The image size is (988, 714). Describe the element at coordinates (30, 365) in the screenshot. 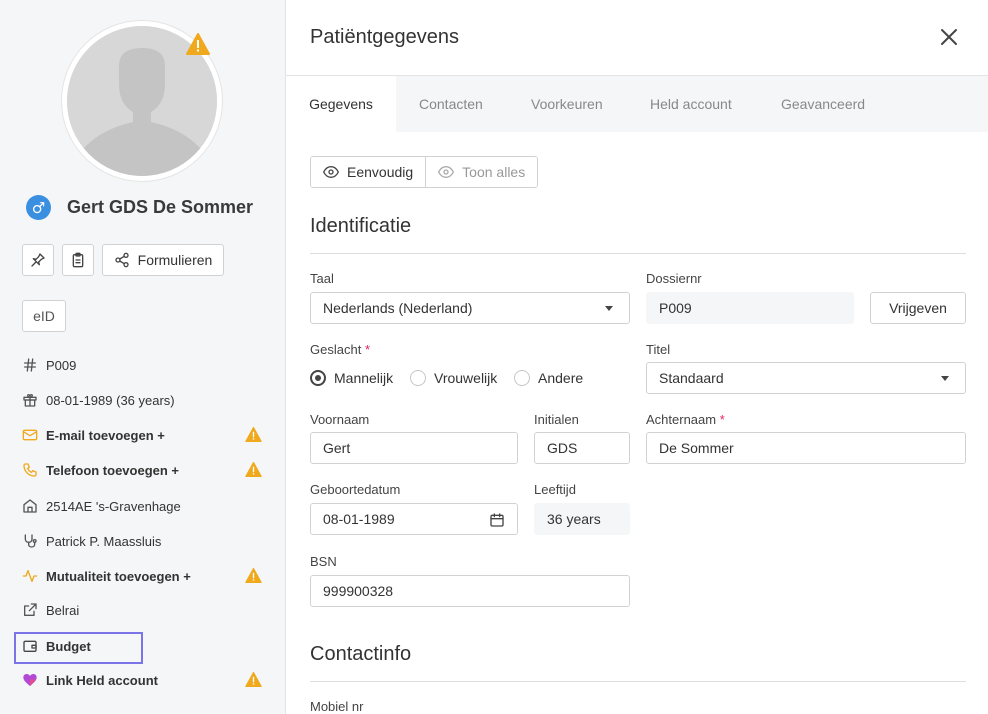

I see `hash-icon` at that location.